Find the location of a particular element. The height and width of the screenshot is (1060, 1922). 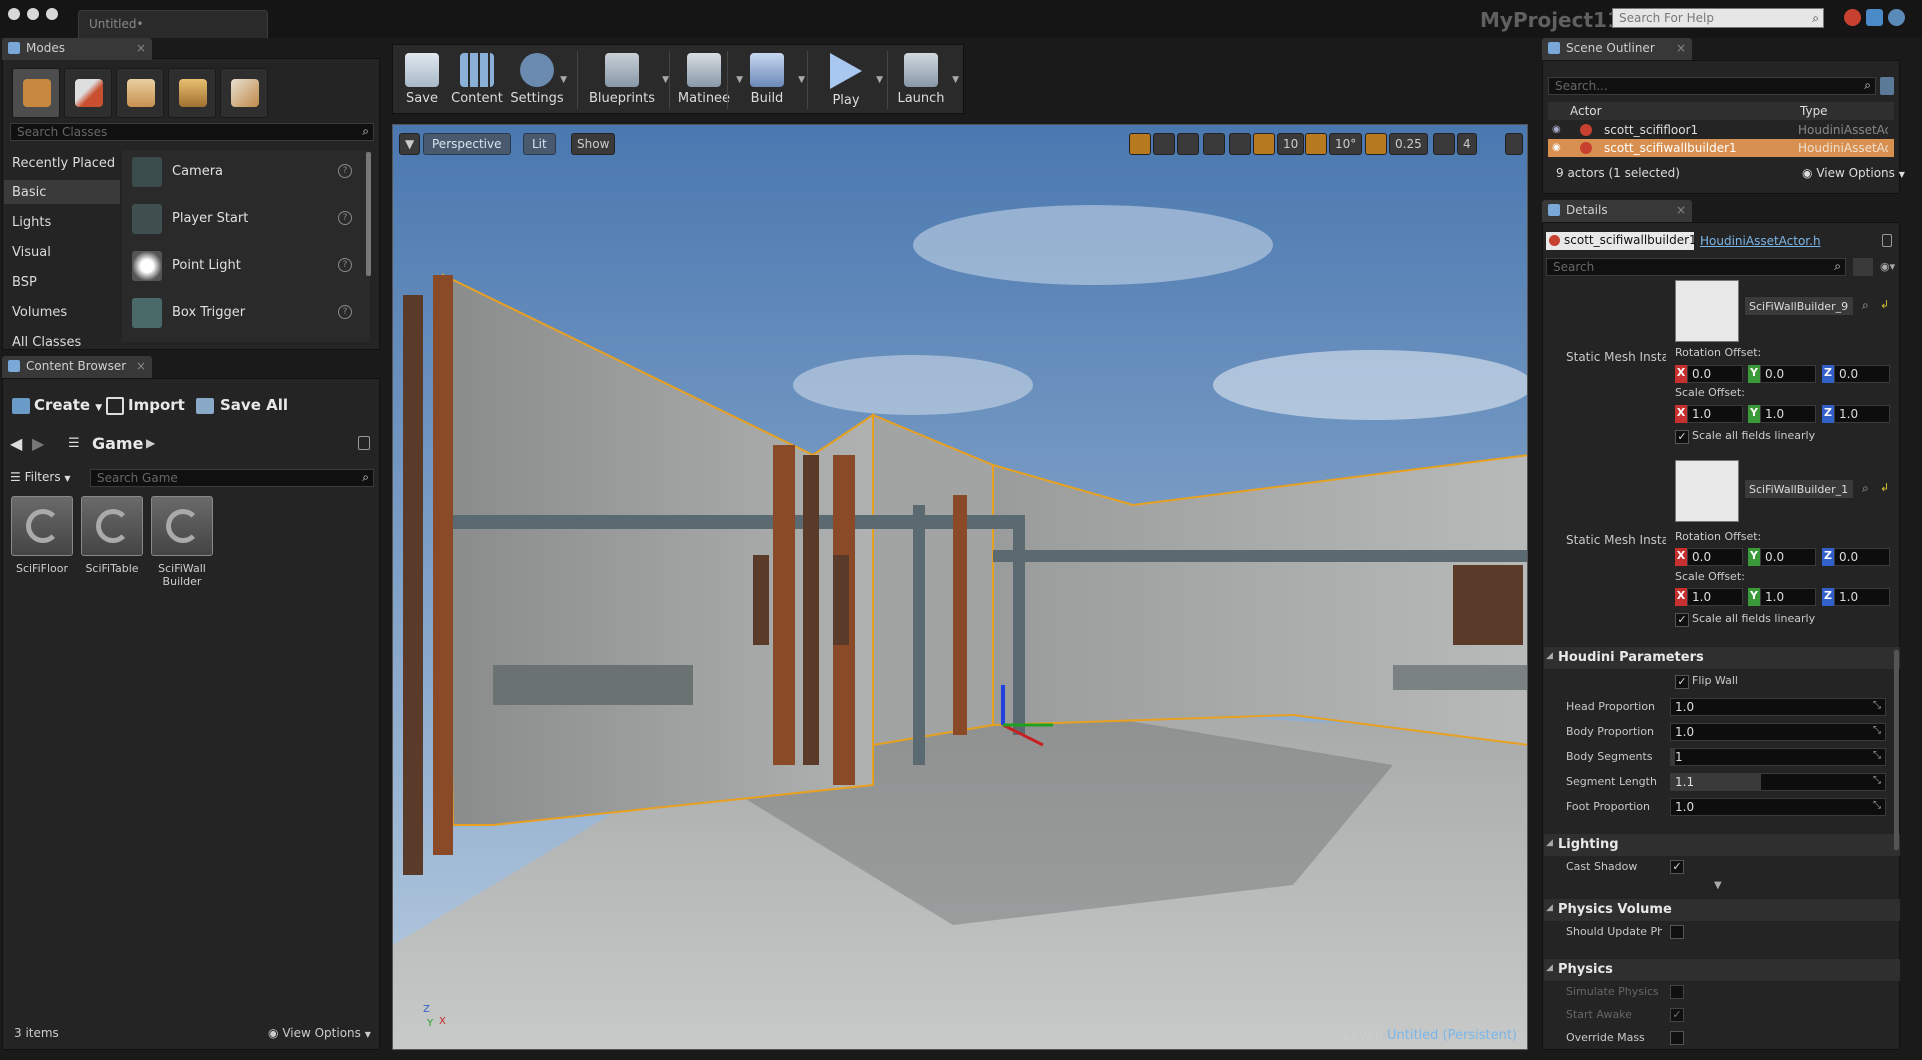

outliner-search-input: Search... ⌕ is located at coordinates (1712, 86).